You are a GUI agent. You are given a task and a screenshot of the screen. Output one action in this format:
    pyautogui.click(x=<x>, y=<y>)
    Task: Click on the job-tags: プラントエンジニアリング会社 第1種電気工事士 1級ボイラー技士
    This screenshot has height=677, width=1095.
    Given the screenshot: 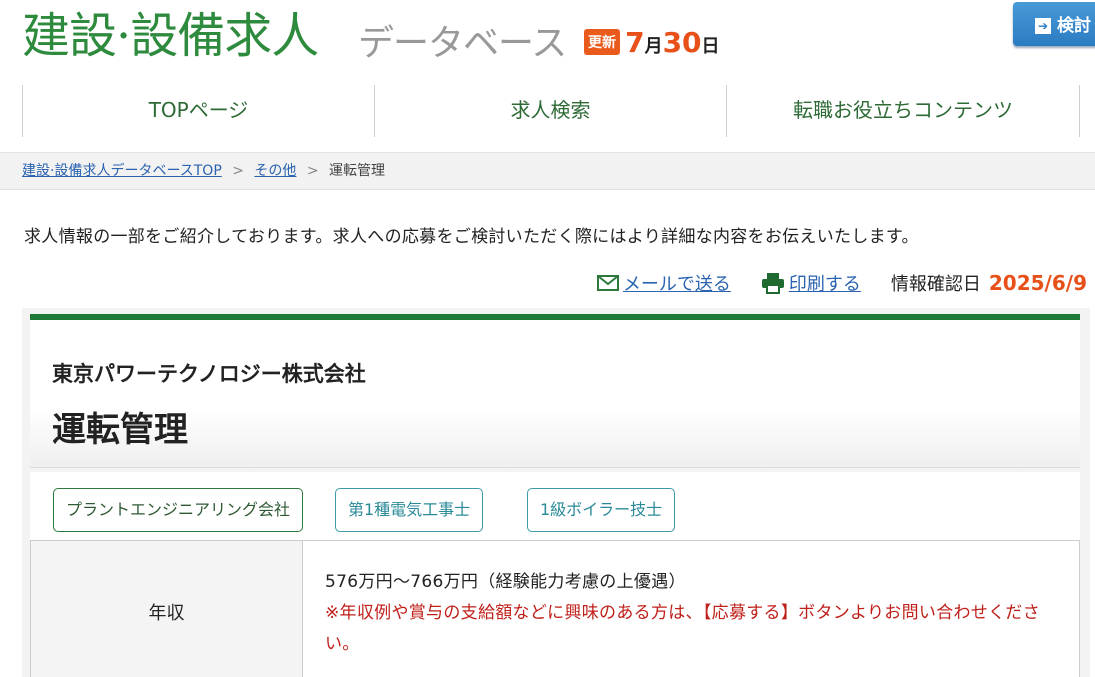 What is the action you would take?
    pyautogui.click(x=555, y=506)
    